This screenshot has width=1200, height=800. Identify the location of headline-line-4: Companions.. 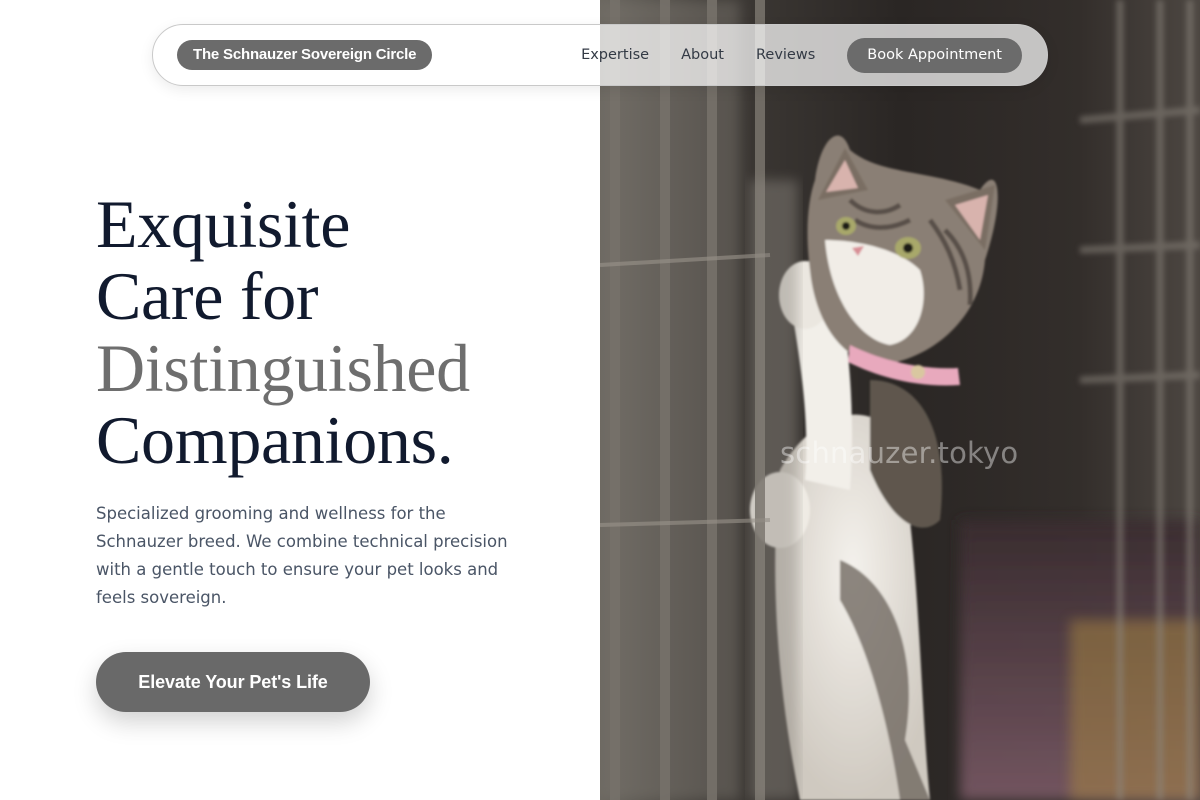
(275, 440).